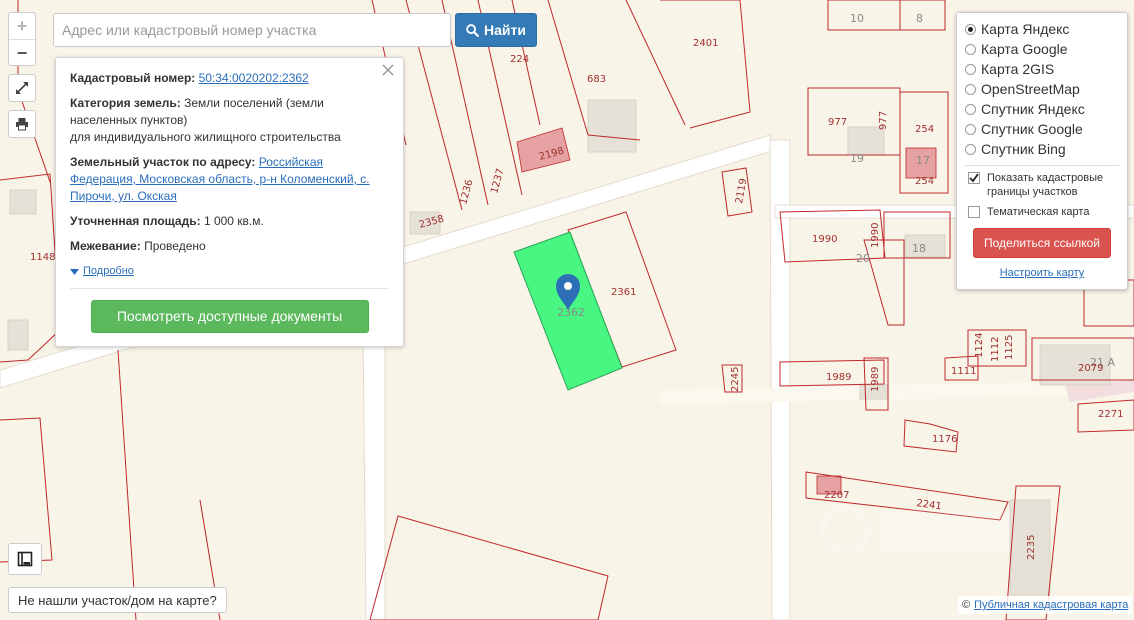 This screenshot has width=1134, height=620. Describe the element at coordinates (571, 312) in the screenshot. I see `label-2362: 2362` at that location.